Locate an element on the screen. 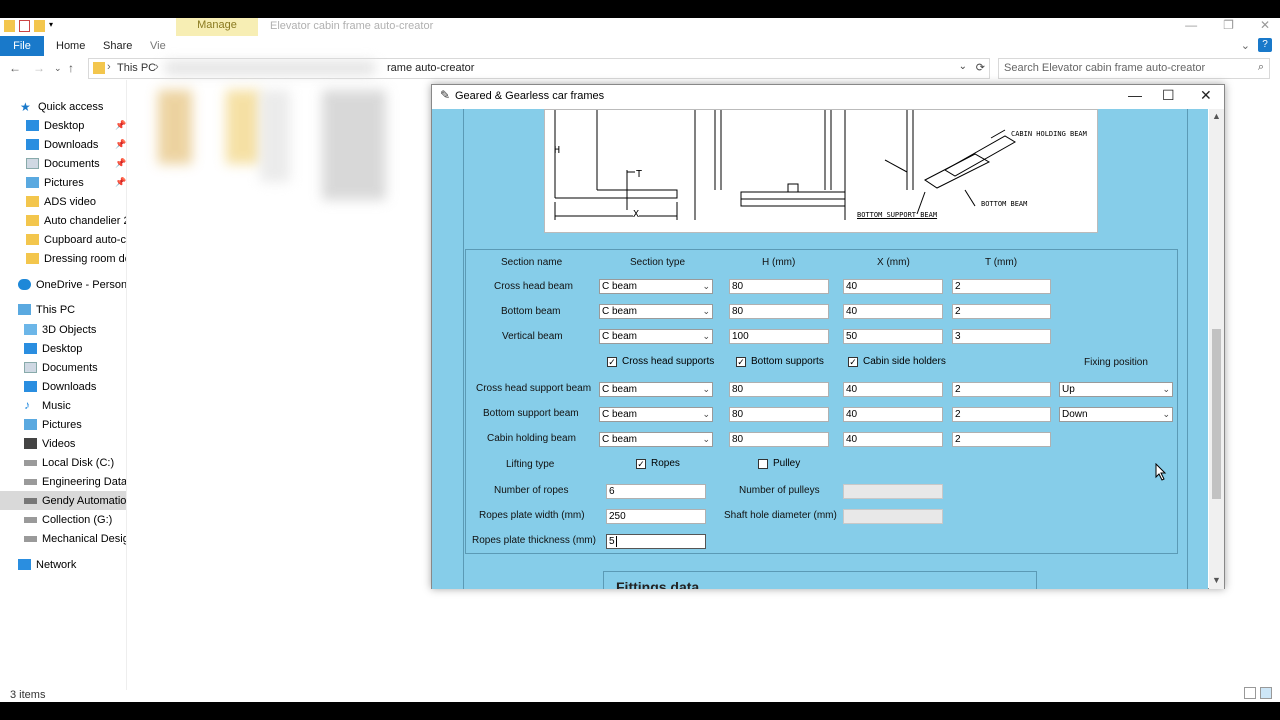 The image size is (1280, 720). ropes-plate-width-input: 250 is located at coordinates (656, 516).